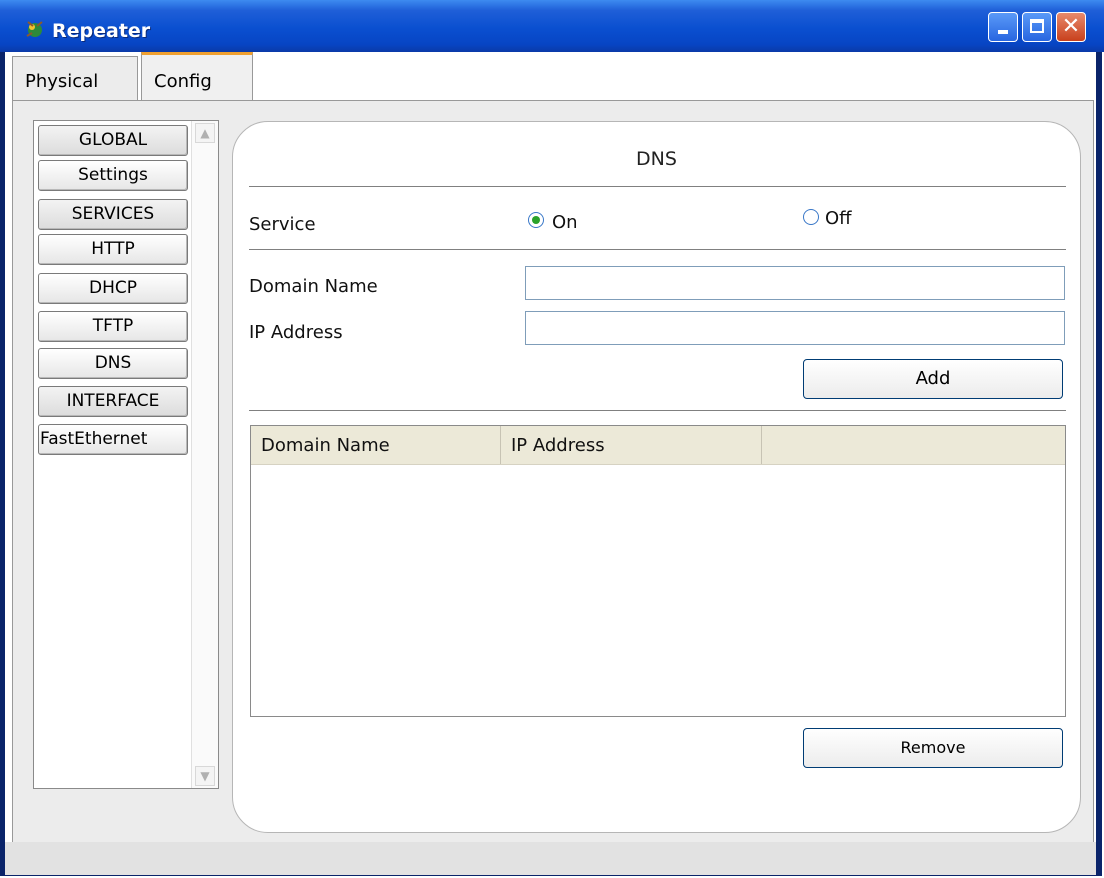 The height and width of the screenshot is (878, 1104). Describe the element at coordinates (552, 26) in the screenshot. I see `title-bar: Repeater ✕` at that location.